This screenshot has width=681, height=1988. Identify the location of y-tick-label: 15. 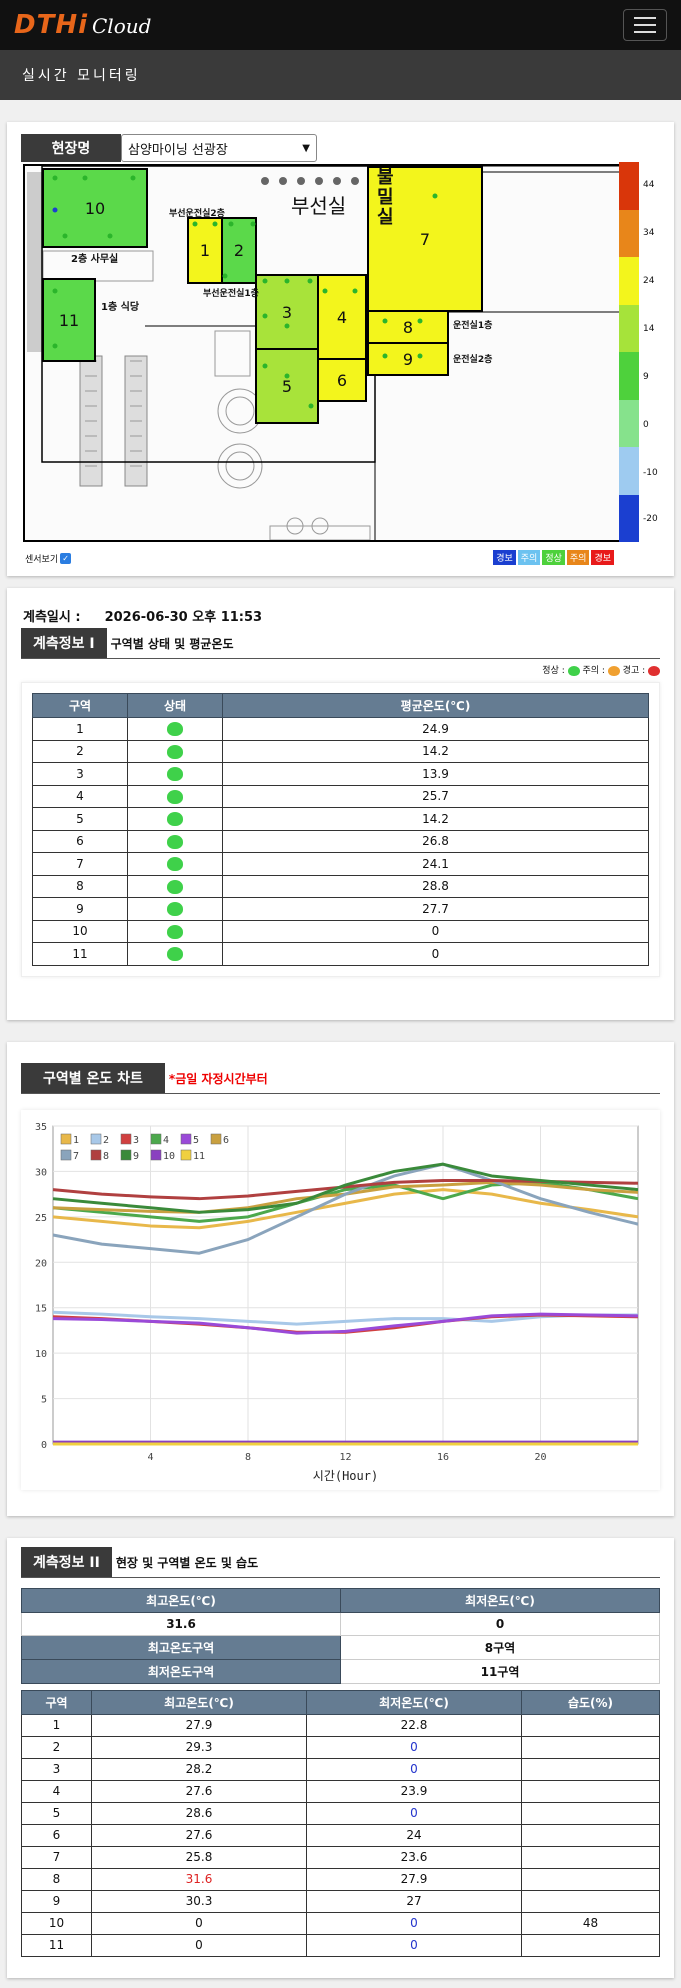
(41, 1309).